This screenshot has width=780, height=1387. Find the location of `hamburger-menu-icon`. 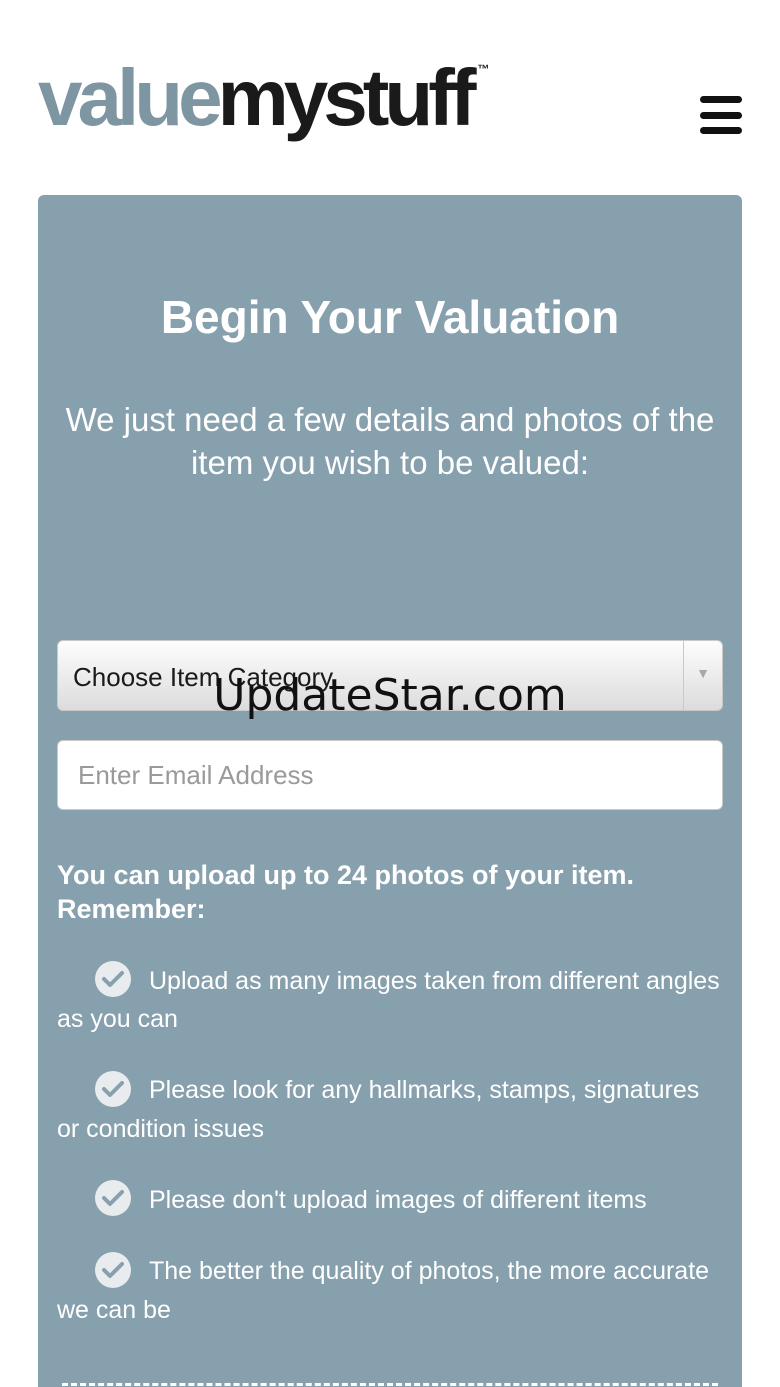

hamburger-menu-icon is located at coordinates (722, 115).